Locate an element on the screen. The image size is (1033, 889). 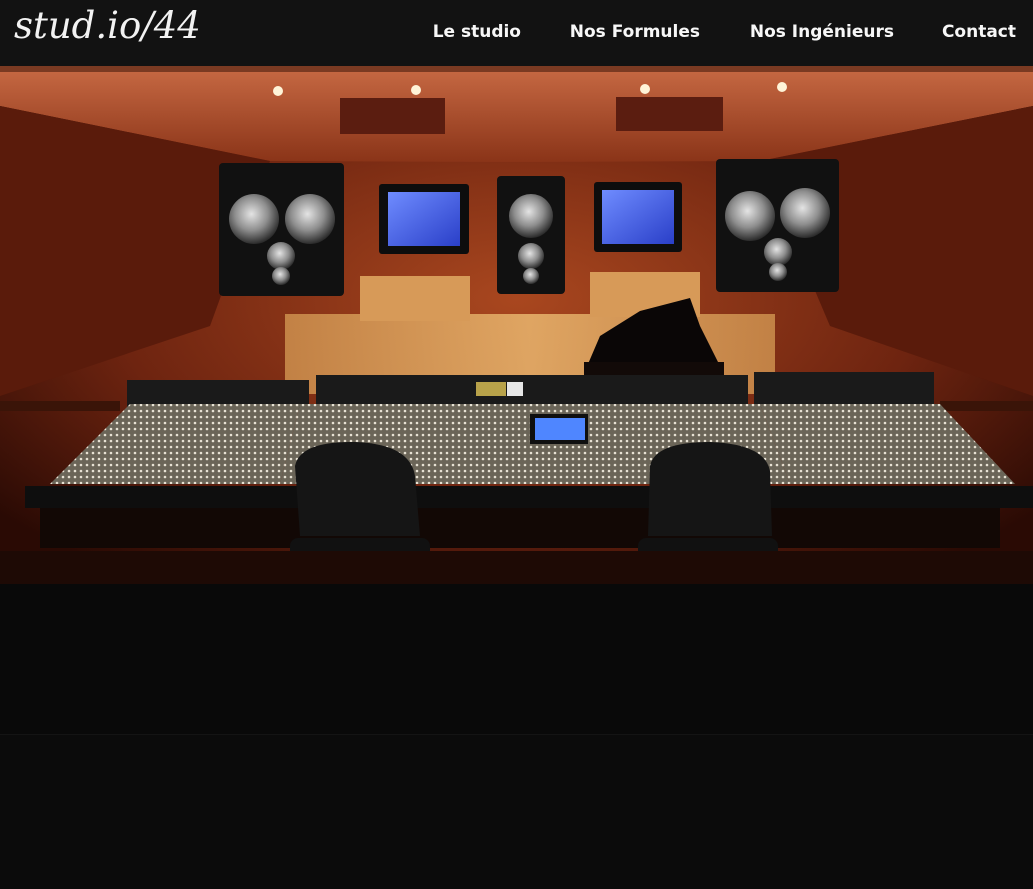
nav-link-nos-ingenieurs: Nos Ingénieurs is located at coordinates (822, 32).